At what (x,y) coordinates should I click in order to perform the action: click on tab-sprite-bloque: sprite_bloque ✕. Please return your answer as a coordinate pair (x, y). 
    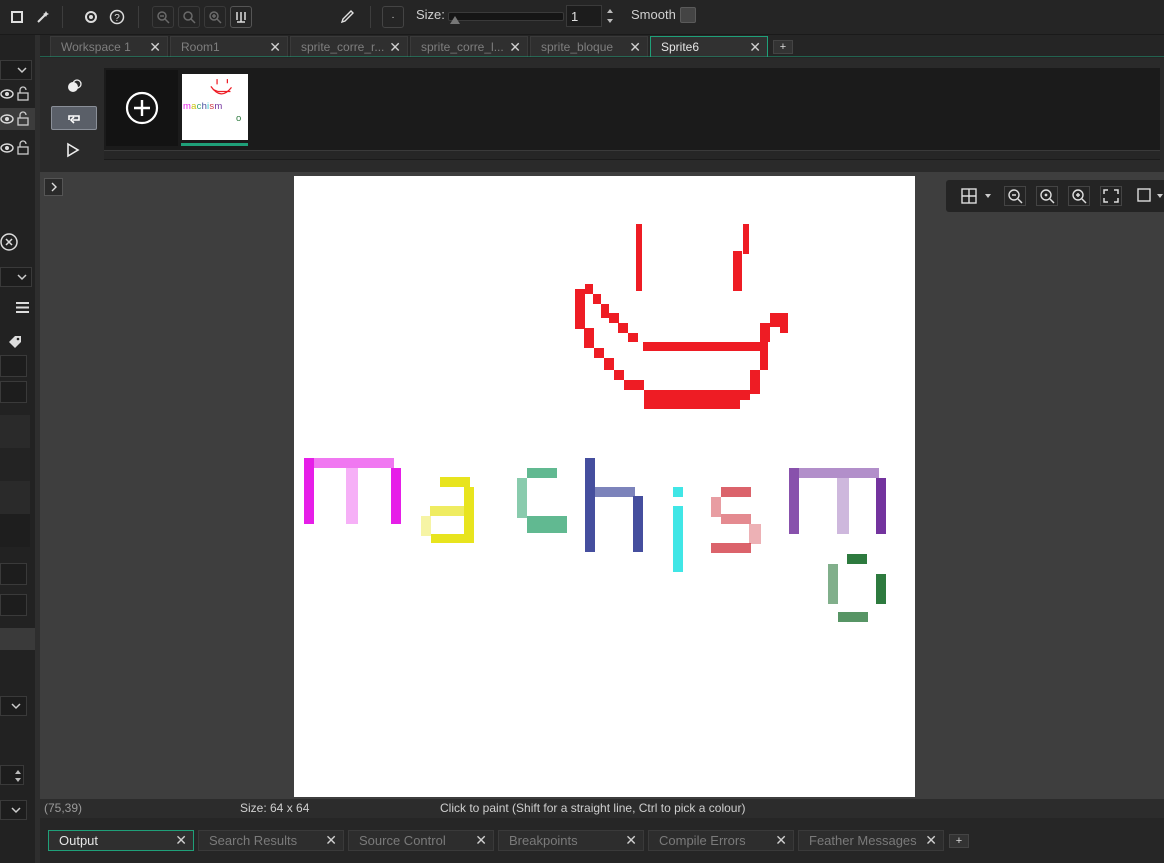
    Looking at the image, I should click on (589, 46).